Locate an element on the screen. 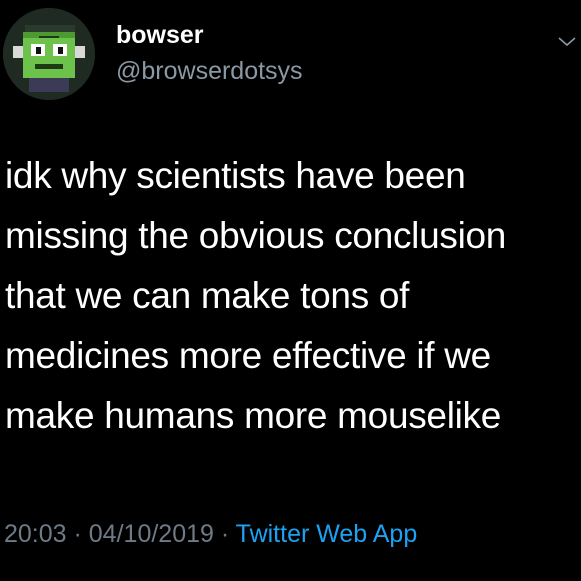 This screenshot has height=581, width=581. display-name: bowser is located at coordinates (160, 35).